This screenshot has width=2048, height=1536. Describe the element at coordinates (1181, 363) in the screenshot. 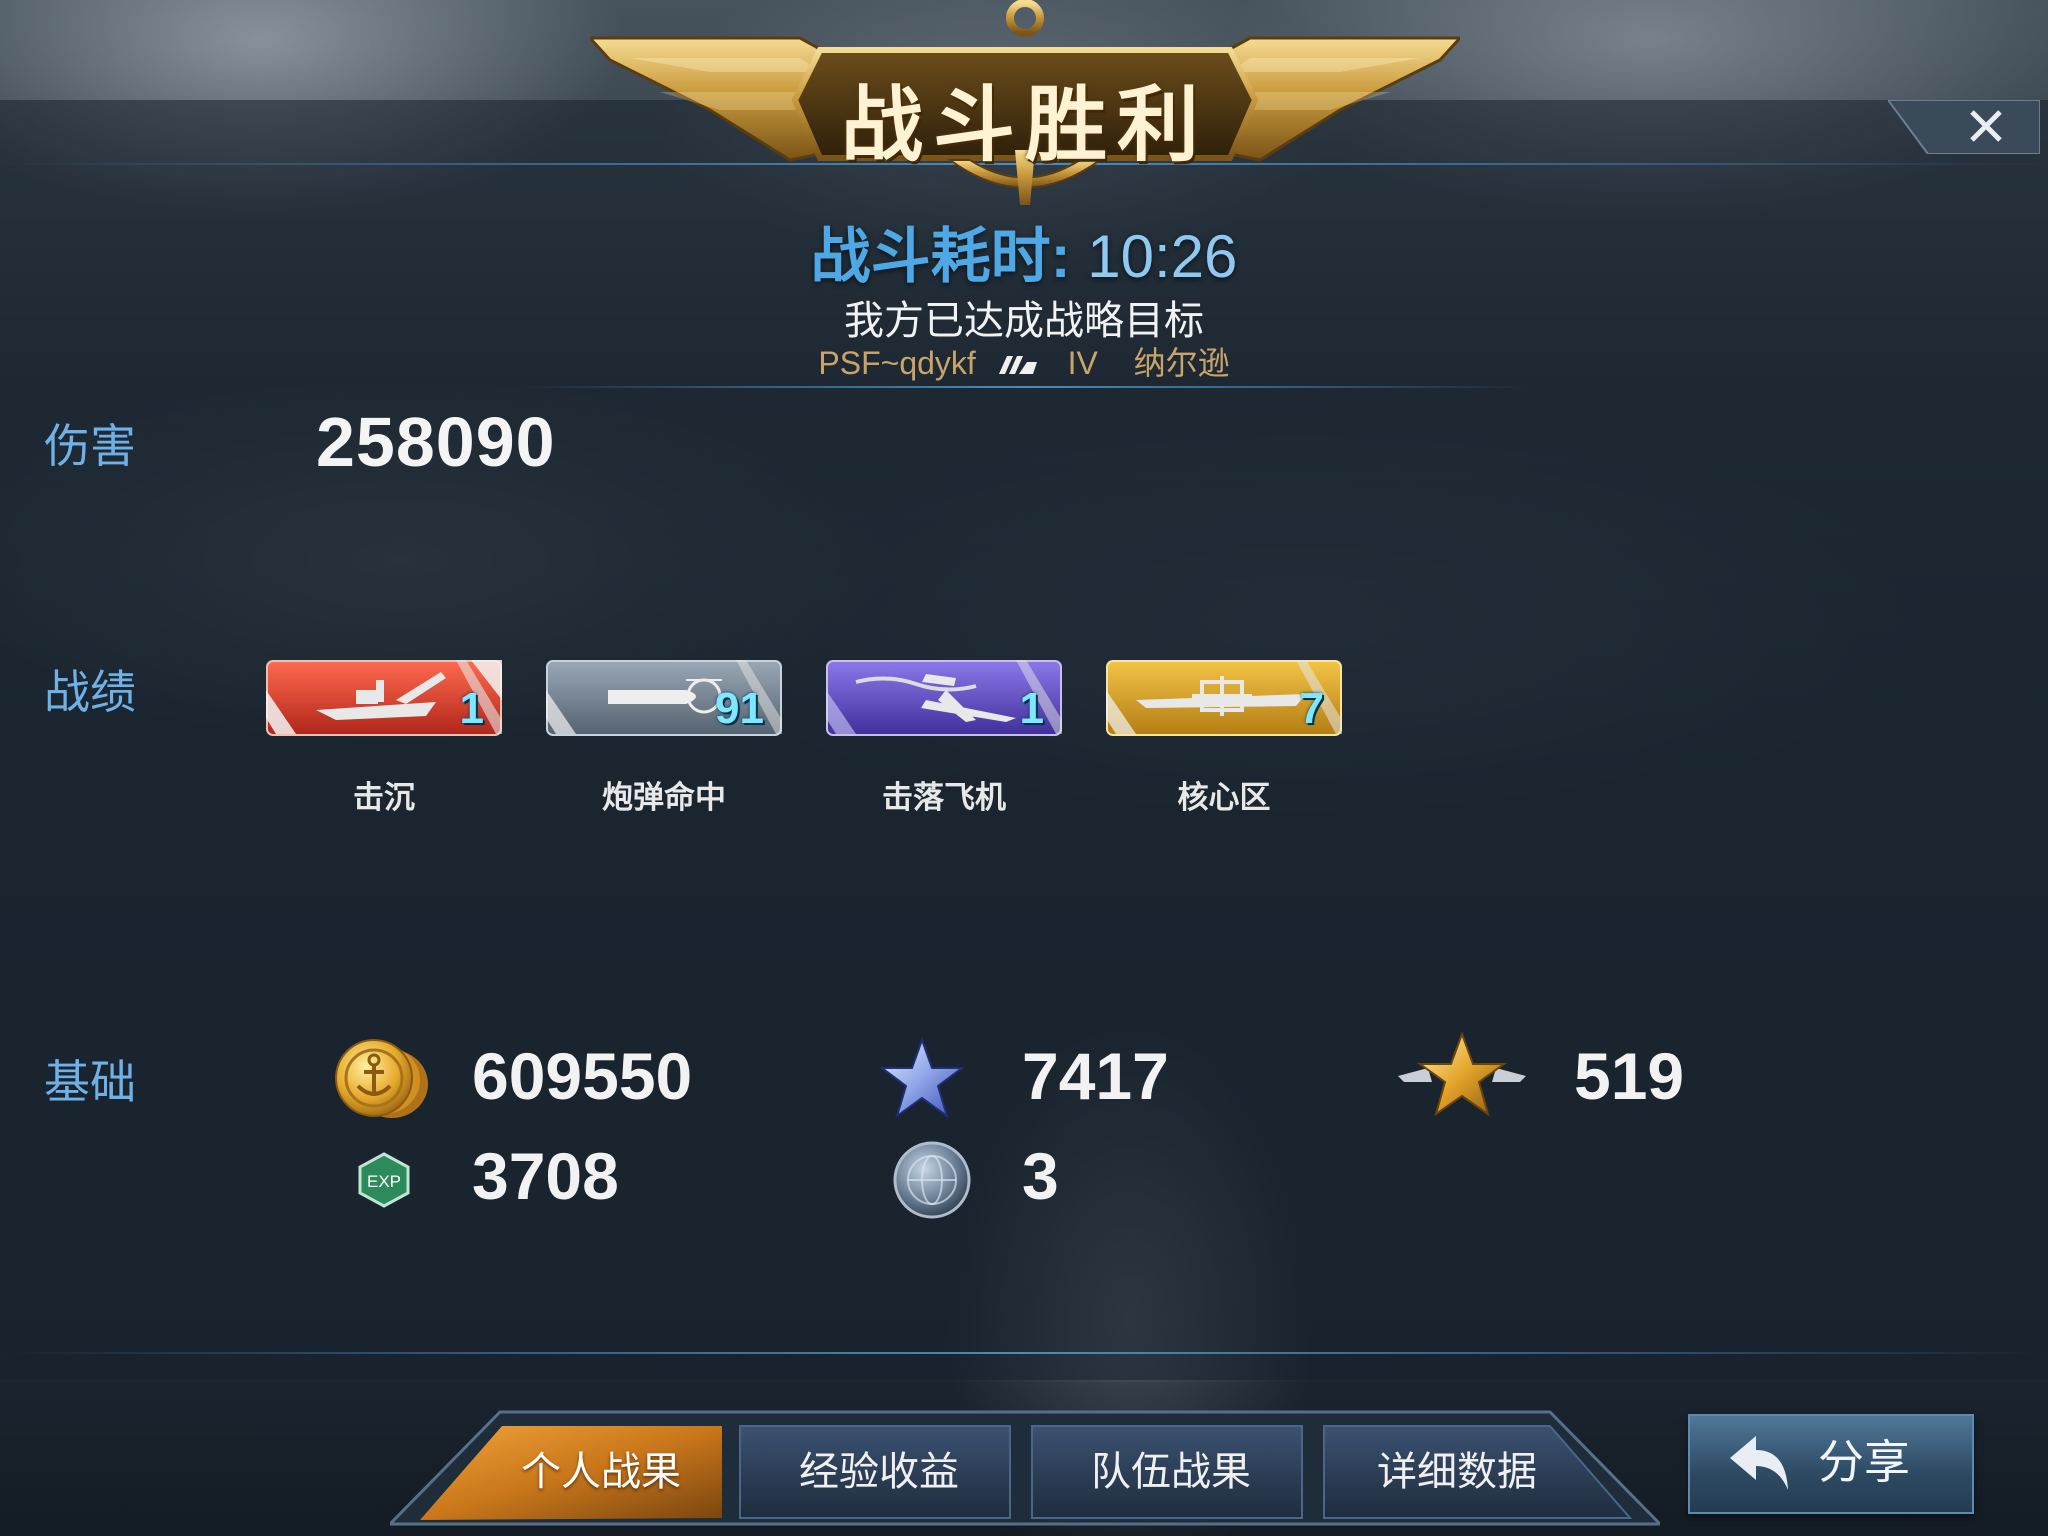

I see `ship-name: 纳尔逊` at that location.